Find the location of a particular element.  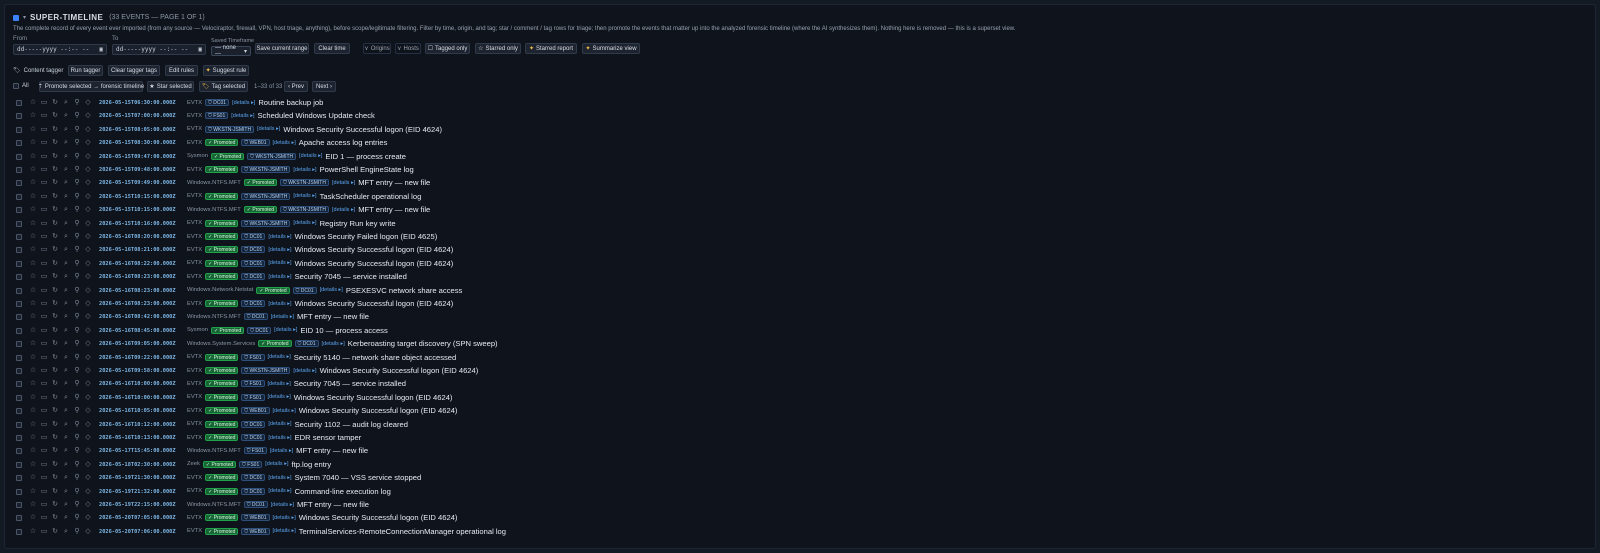

hosts-filter-button: ⋎ Hosts is located at coordinates (408, 48).